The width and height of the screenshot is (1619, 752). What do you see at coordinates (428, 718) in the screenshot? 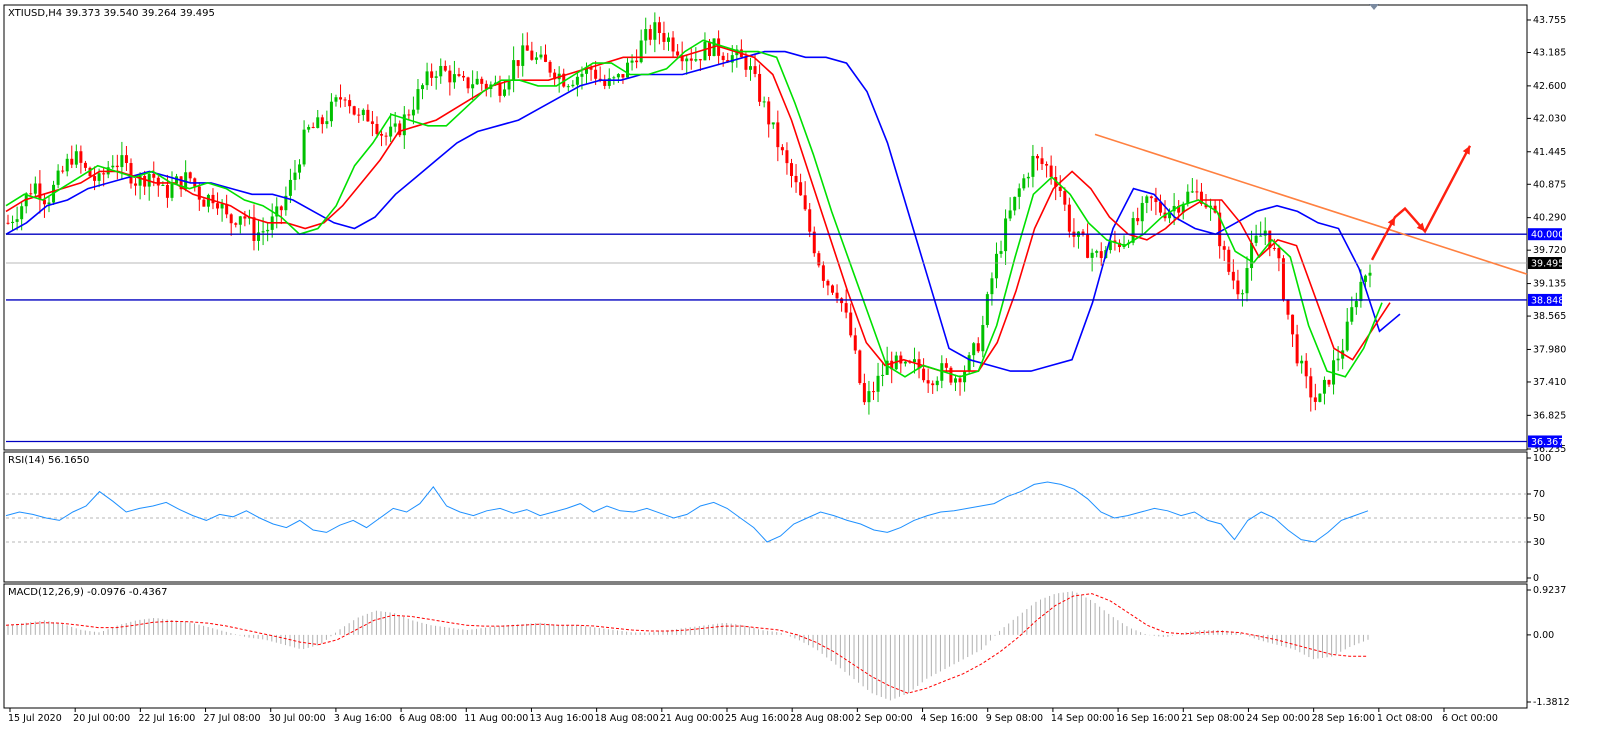
I see `x-tick-label: 6 Aug 08:00` at bounding box center [428, 718].